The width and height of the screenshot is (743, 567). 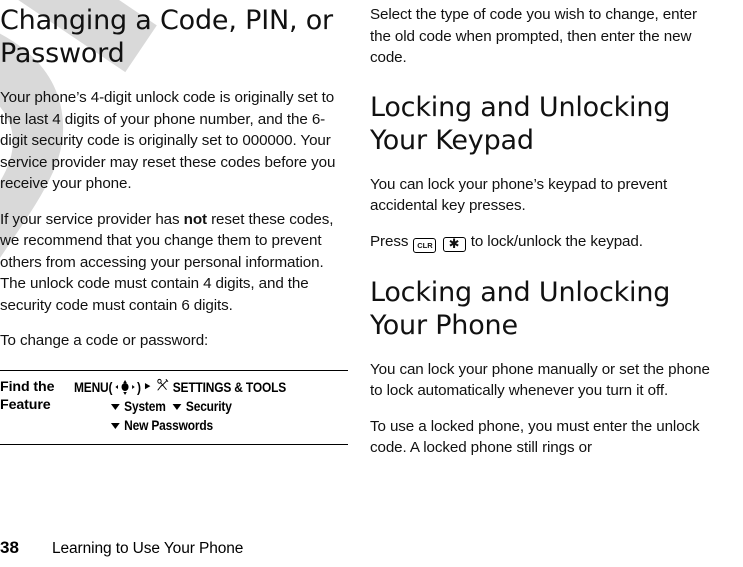 I want to click on menu-label: MENU, so click(x=91, y=387).